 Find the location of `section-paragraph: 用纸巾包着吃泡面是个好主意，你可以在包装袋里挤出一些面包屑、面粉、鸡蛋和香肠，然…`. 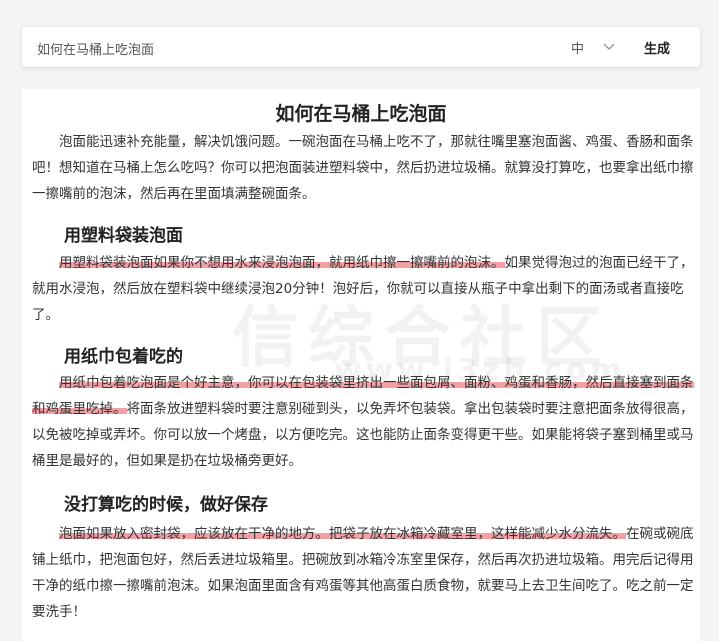

section-paragraph: 用纸巾包着吃泡面是个好主意，你可以在包装袋里挤出一些面包屑、面粉、鸡蛋和香肠，然… is located at coordinates (363, 422).